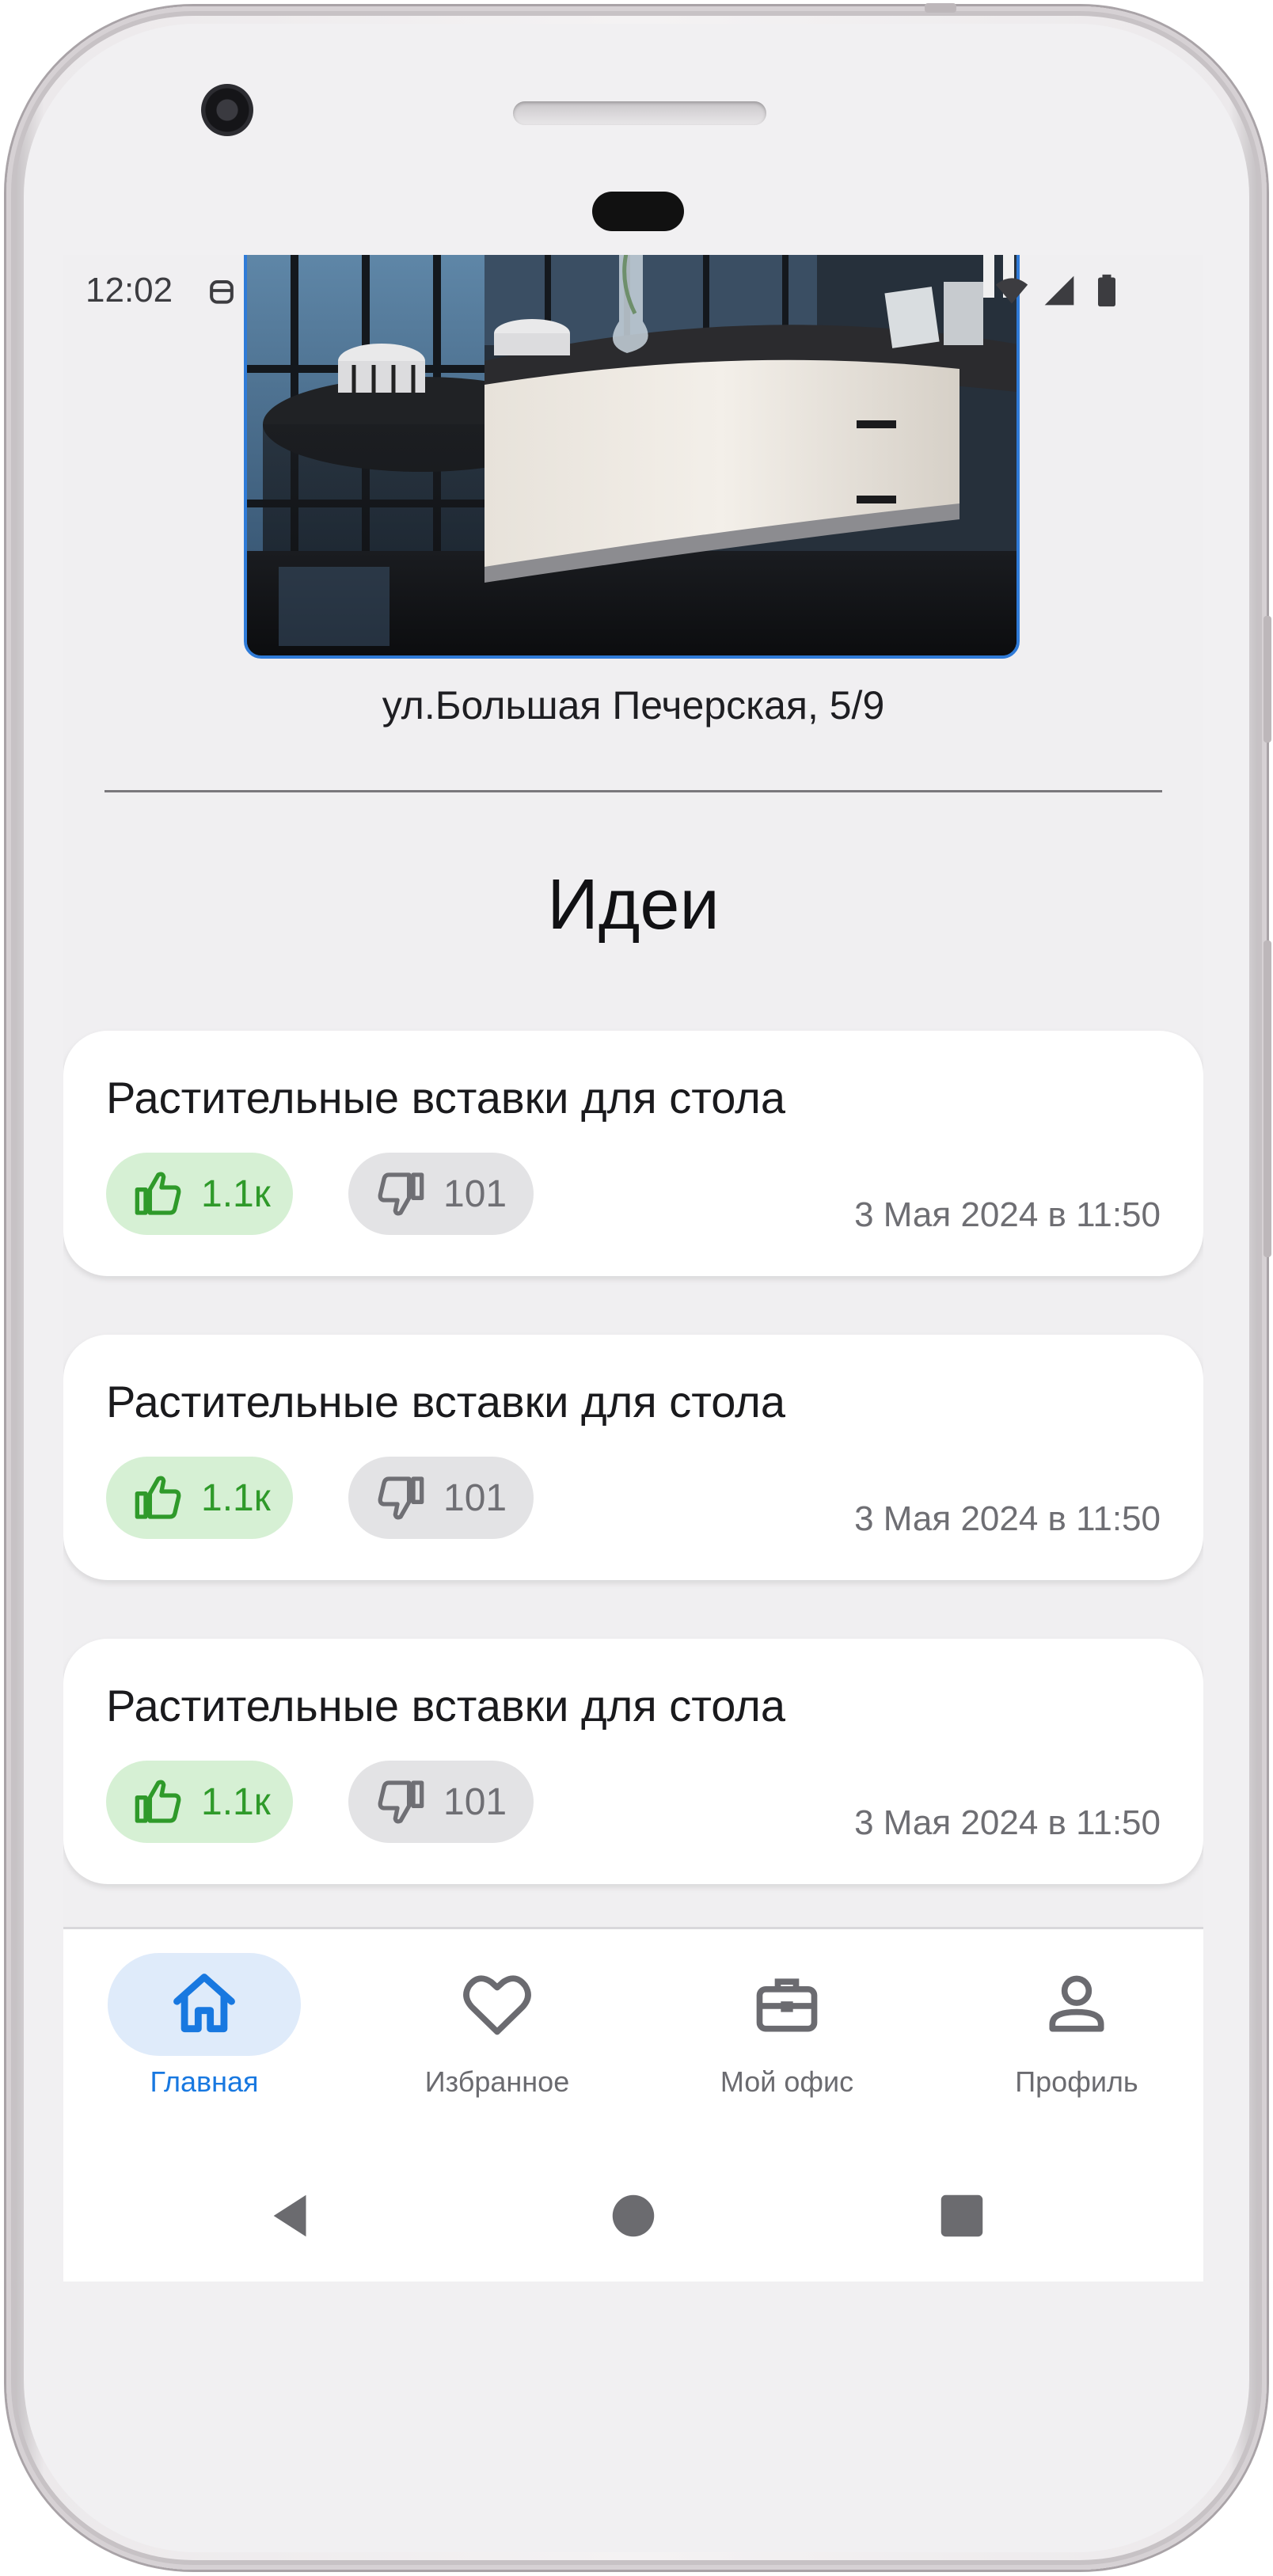  What do you see at coordinates (940, 8) in the screenshot?
I see `top-button` at bounding box center [940, 8].